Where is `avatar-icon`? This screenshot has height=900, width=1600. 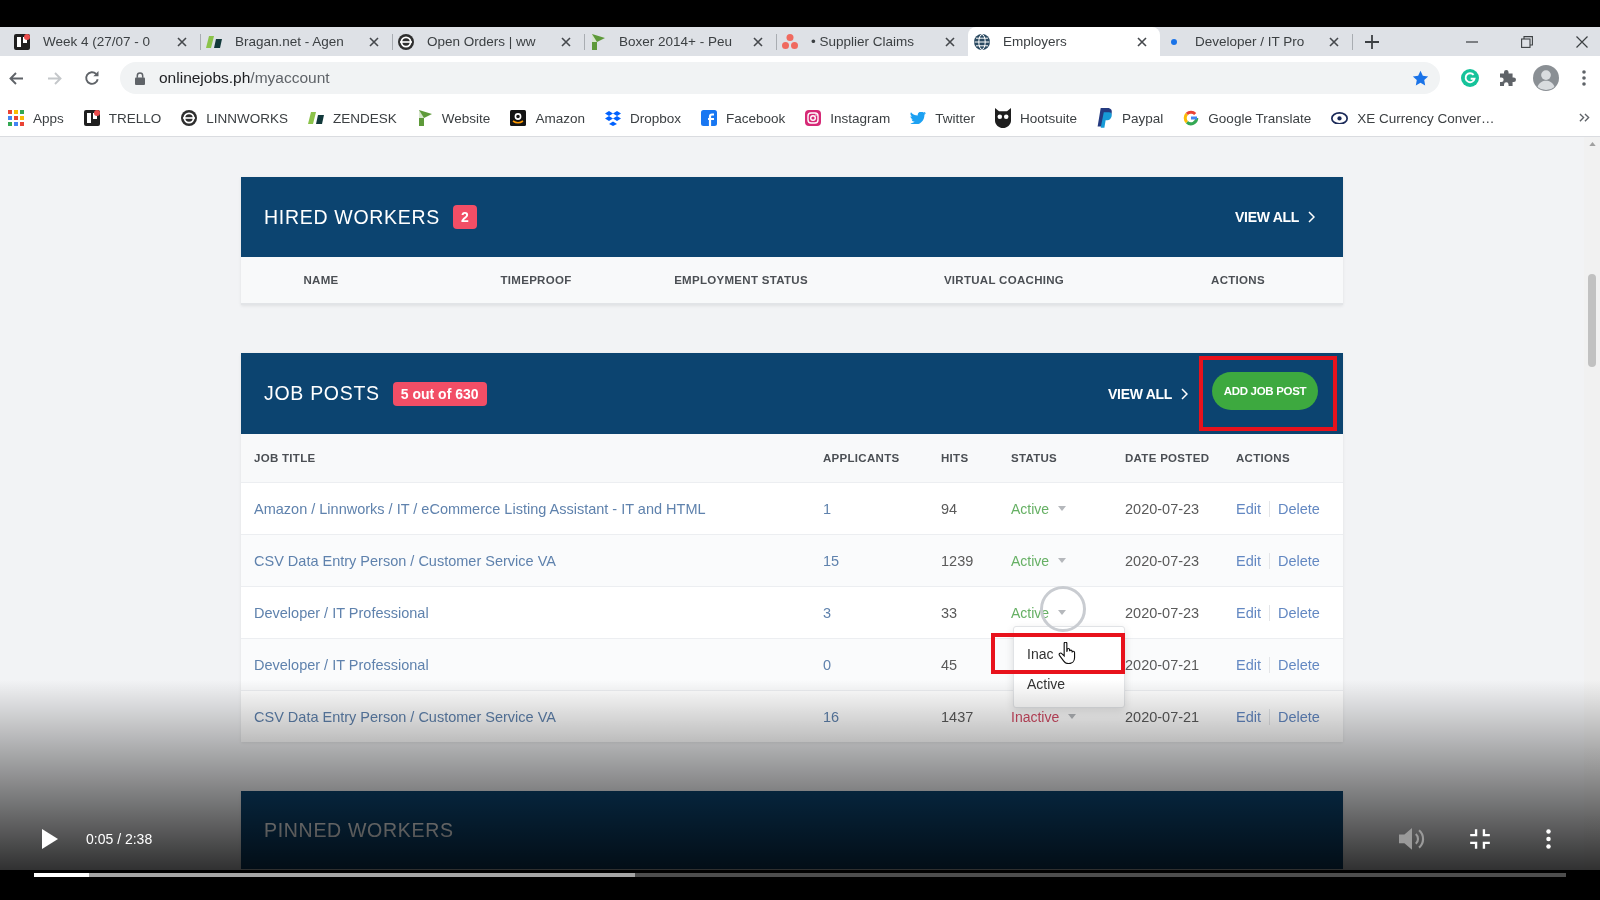
avatar-icon is located at coordinates (1546, 78).